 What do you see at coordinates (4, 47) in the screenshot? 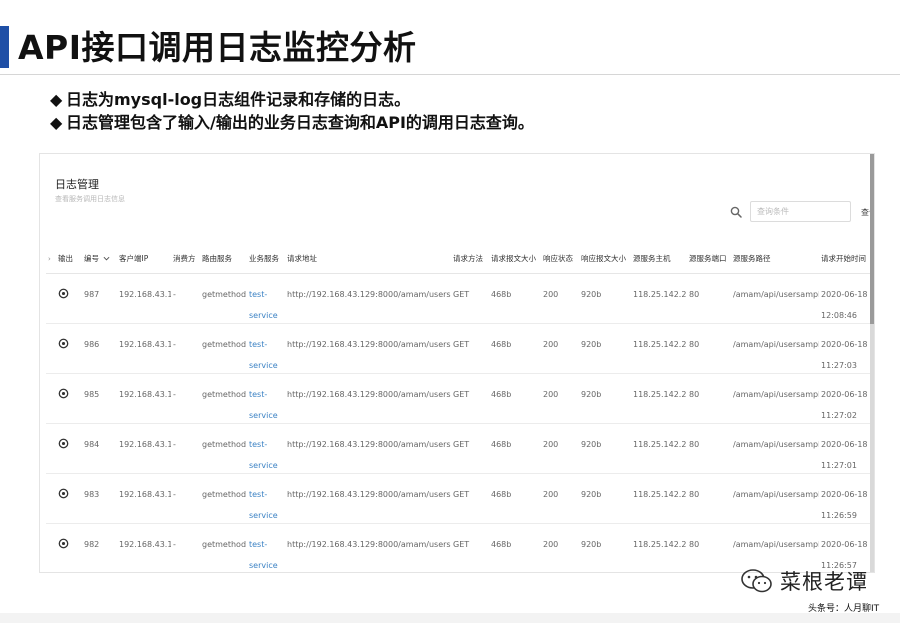
I see `title-accent-bar` at bounding box center [4, 47].